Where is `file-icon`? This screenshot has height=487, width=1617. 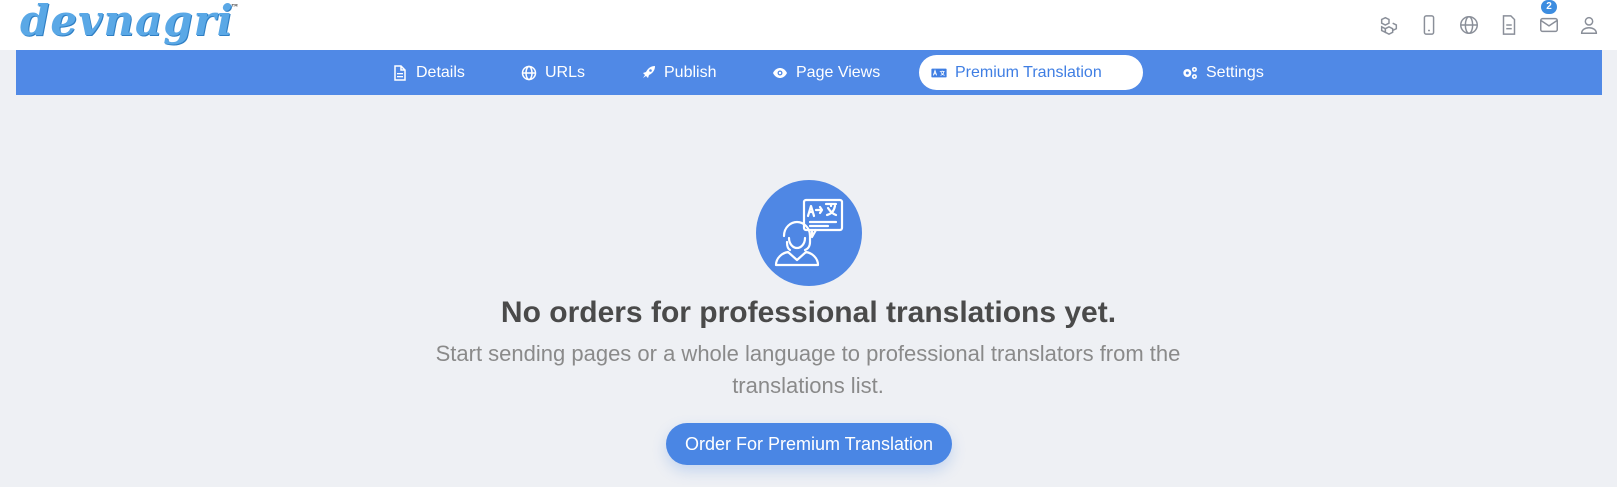 file-icon is located at coordinates (400, 72).